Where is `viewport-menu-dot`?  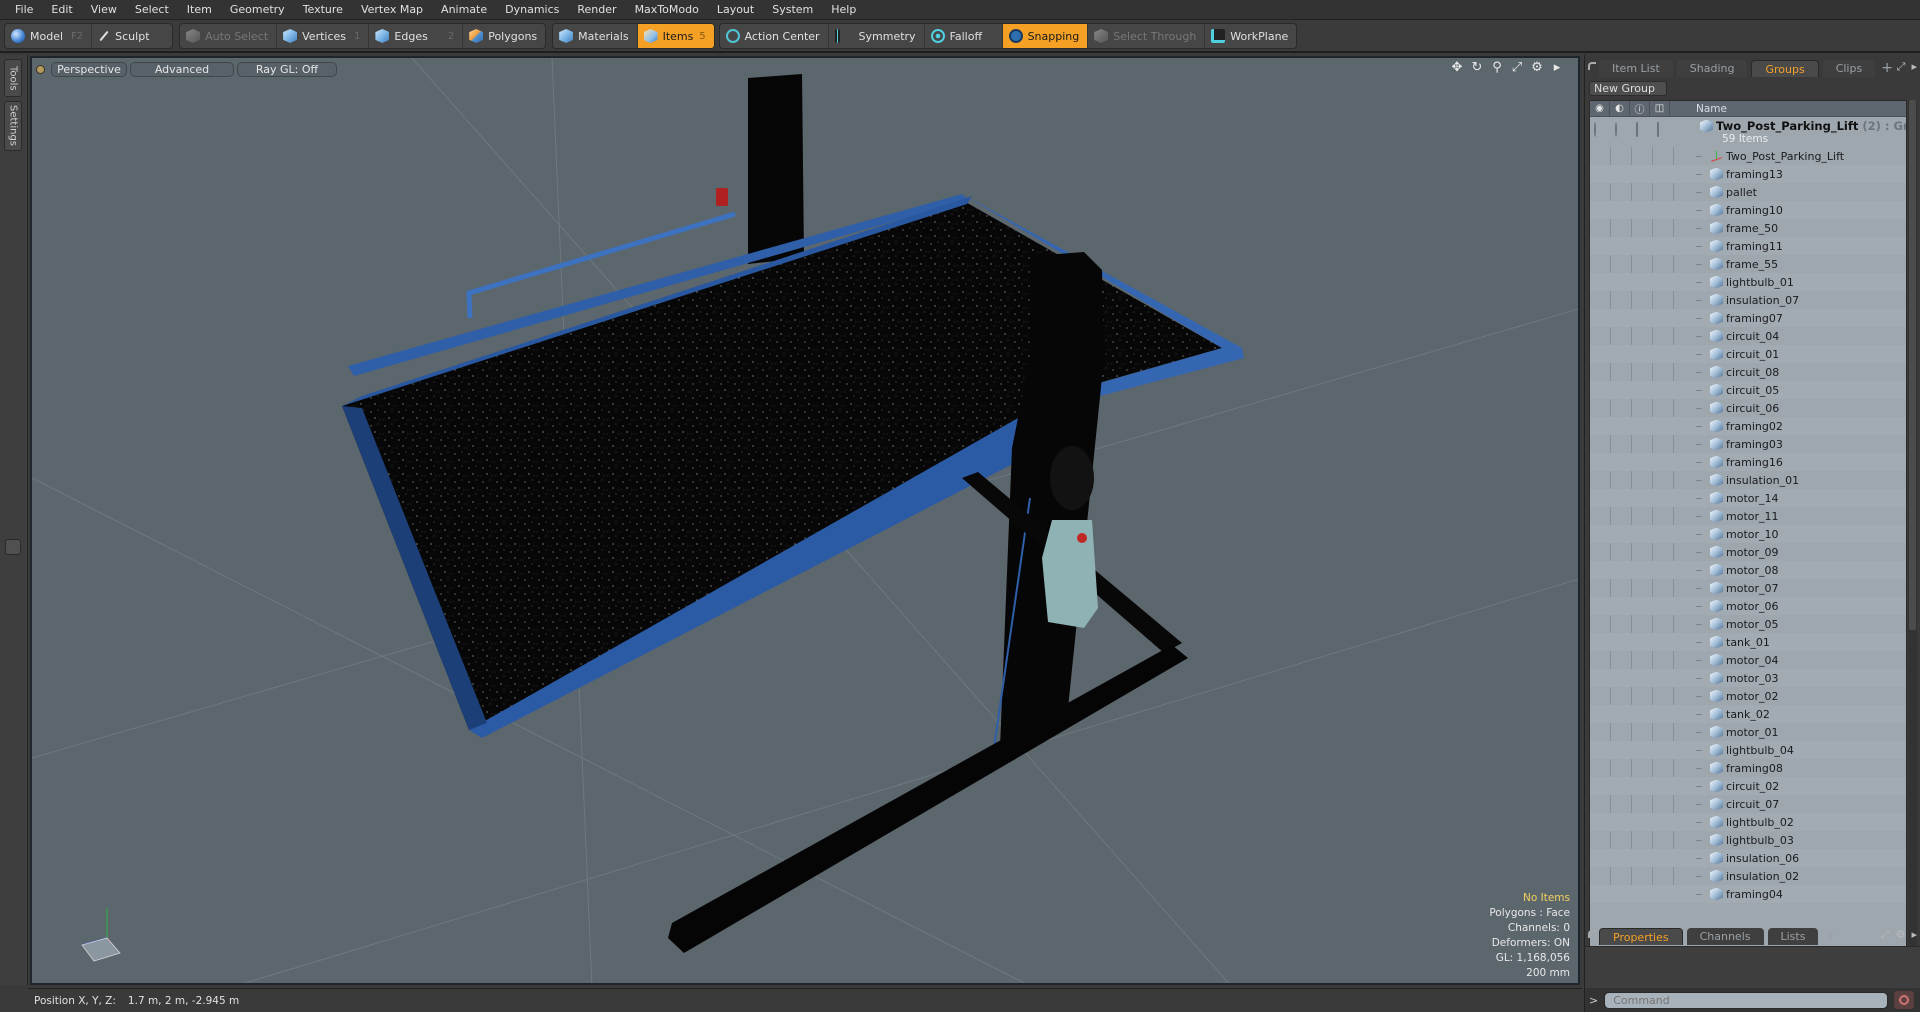
viewport-menu-dot is located at coordinates (40, 69).